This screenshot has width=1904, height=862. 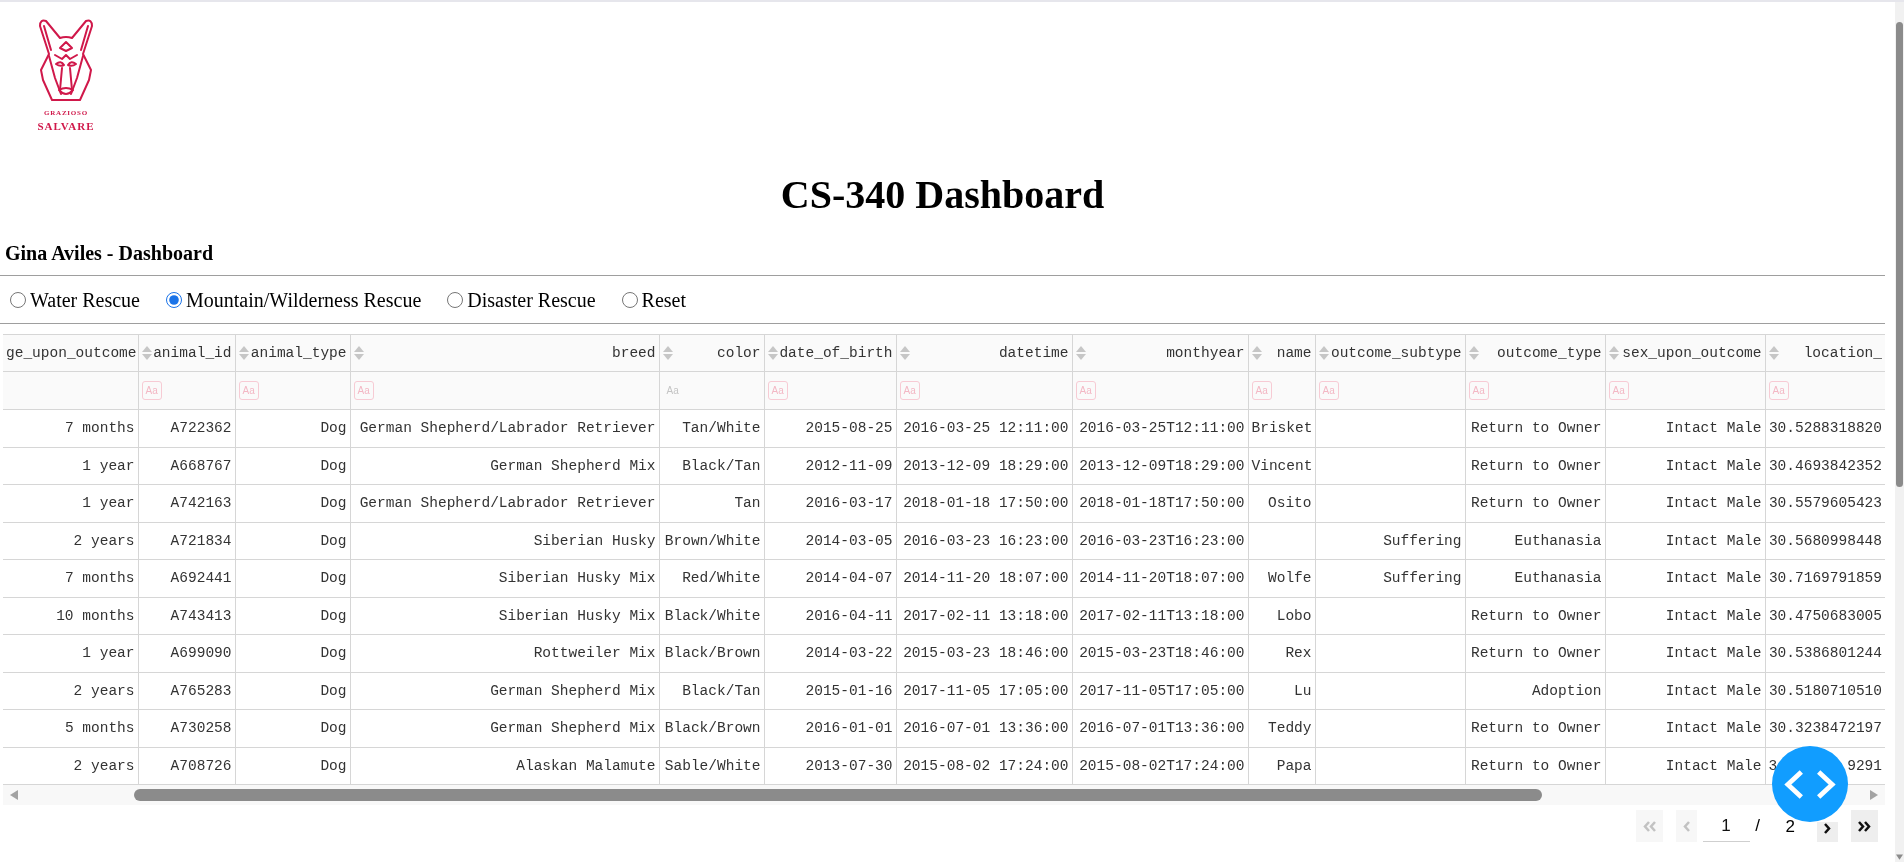 I want to click on table-cell: 2016-03-23T16:23:00, so click(x=1160, y=541).